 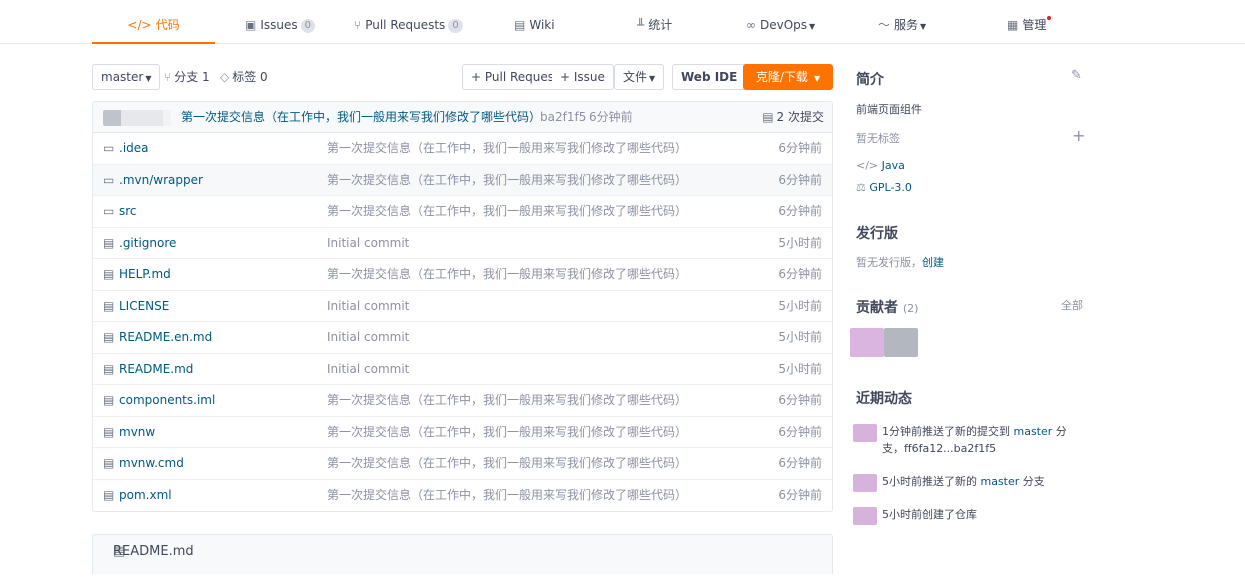 What do you see at coordinates (462, 338) in the screenshot?
I see `table-row: ▤ README.en.md Initial commit 5小时前` at bounding box center [462, 338].